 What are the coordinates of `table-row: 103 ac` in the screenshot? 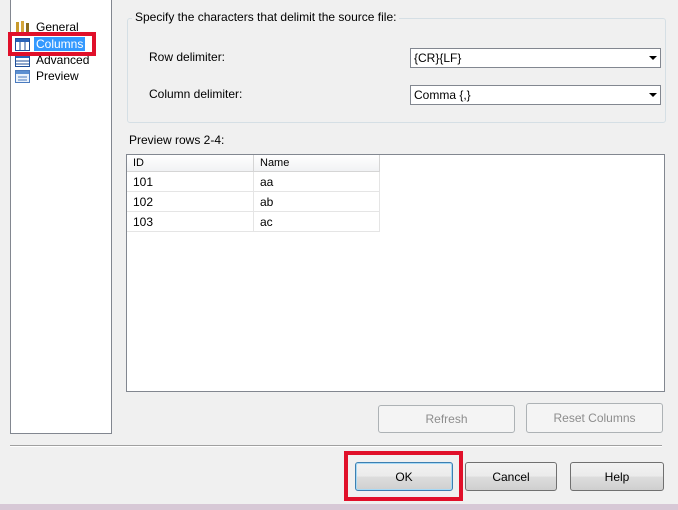 It's located at (253, 221).